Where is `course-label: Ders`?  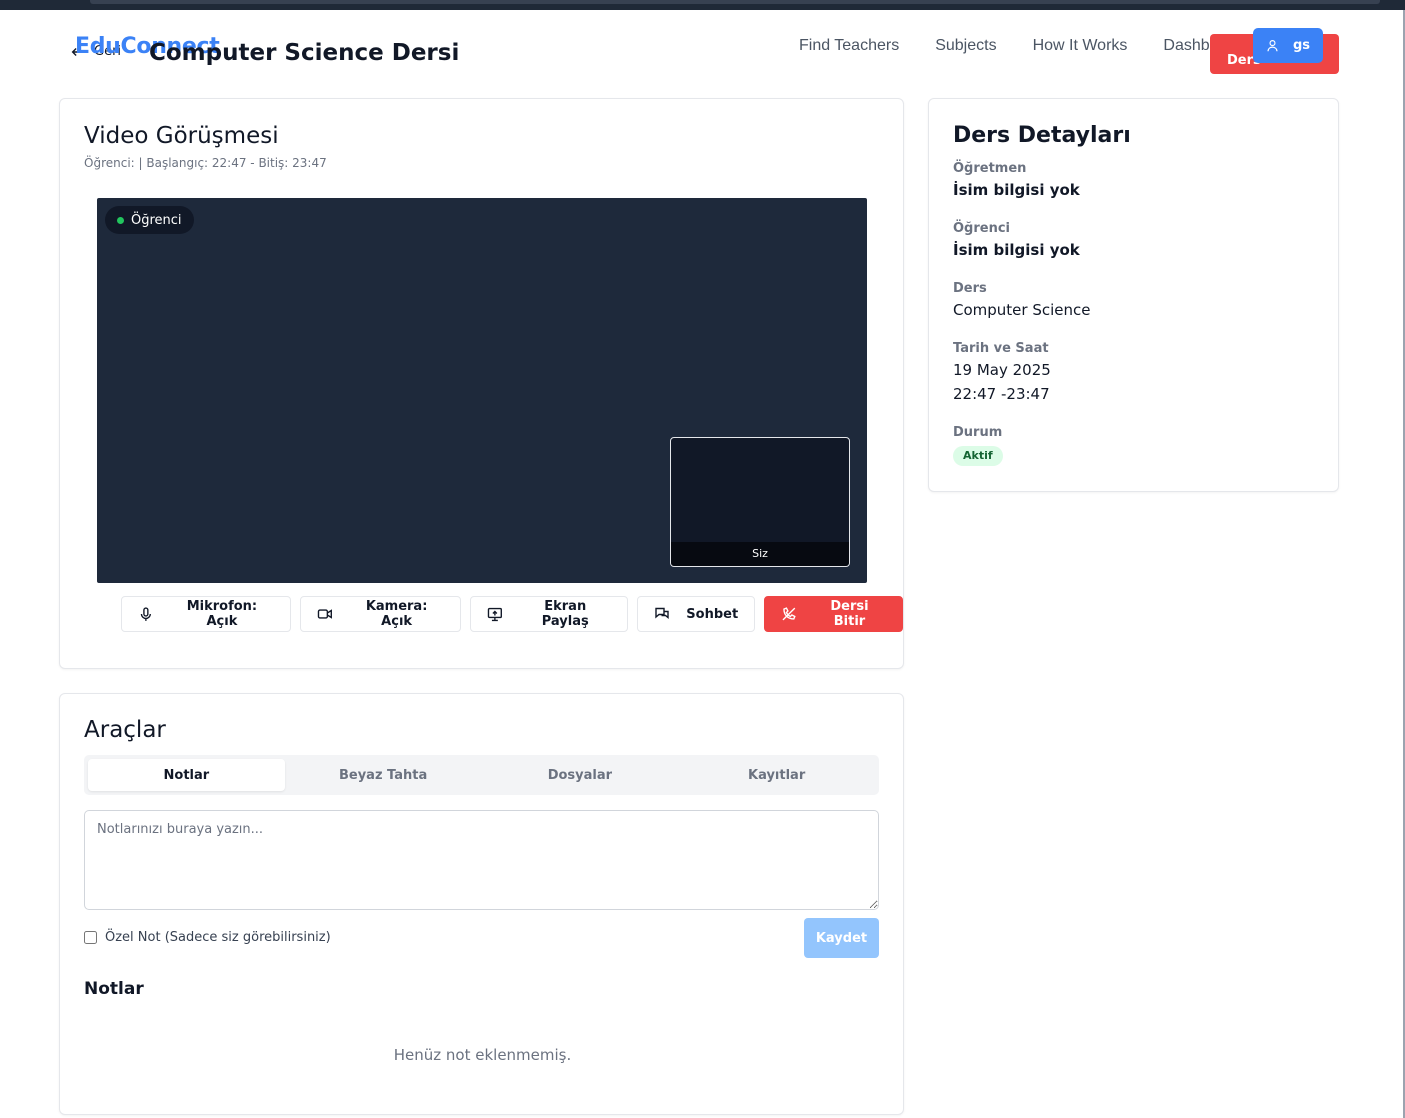
course-label: Ders is located at coordinates (970, 288).